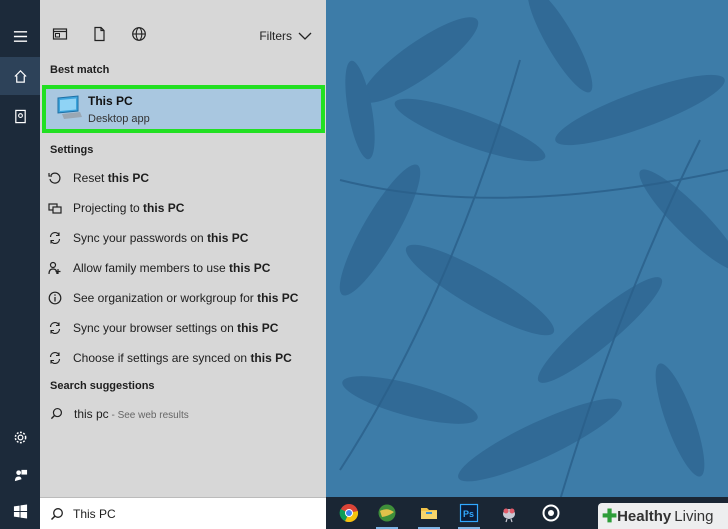  I want to click on gear-icon, so click(20, 437).